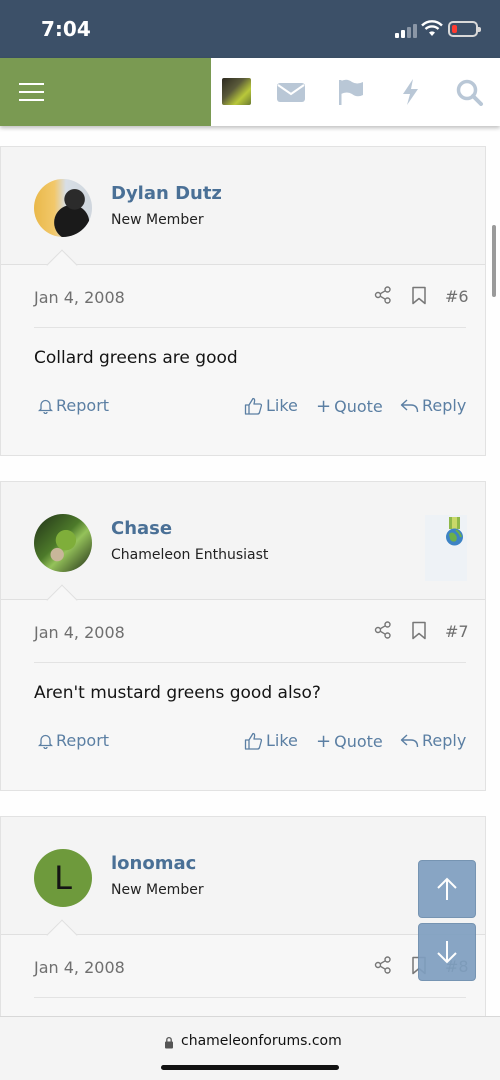 The height and width of the screenshot is (1080, 500). I want to click on battery-icon, so click(464, 29).